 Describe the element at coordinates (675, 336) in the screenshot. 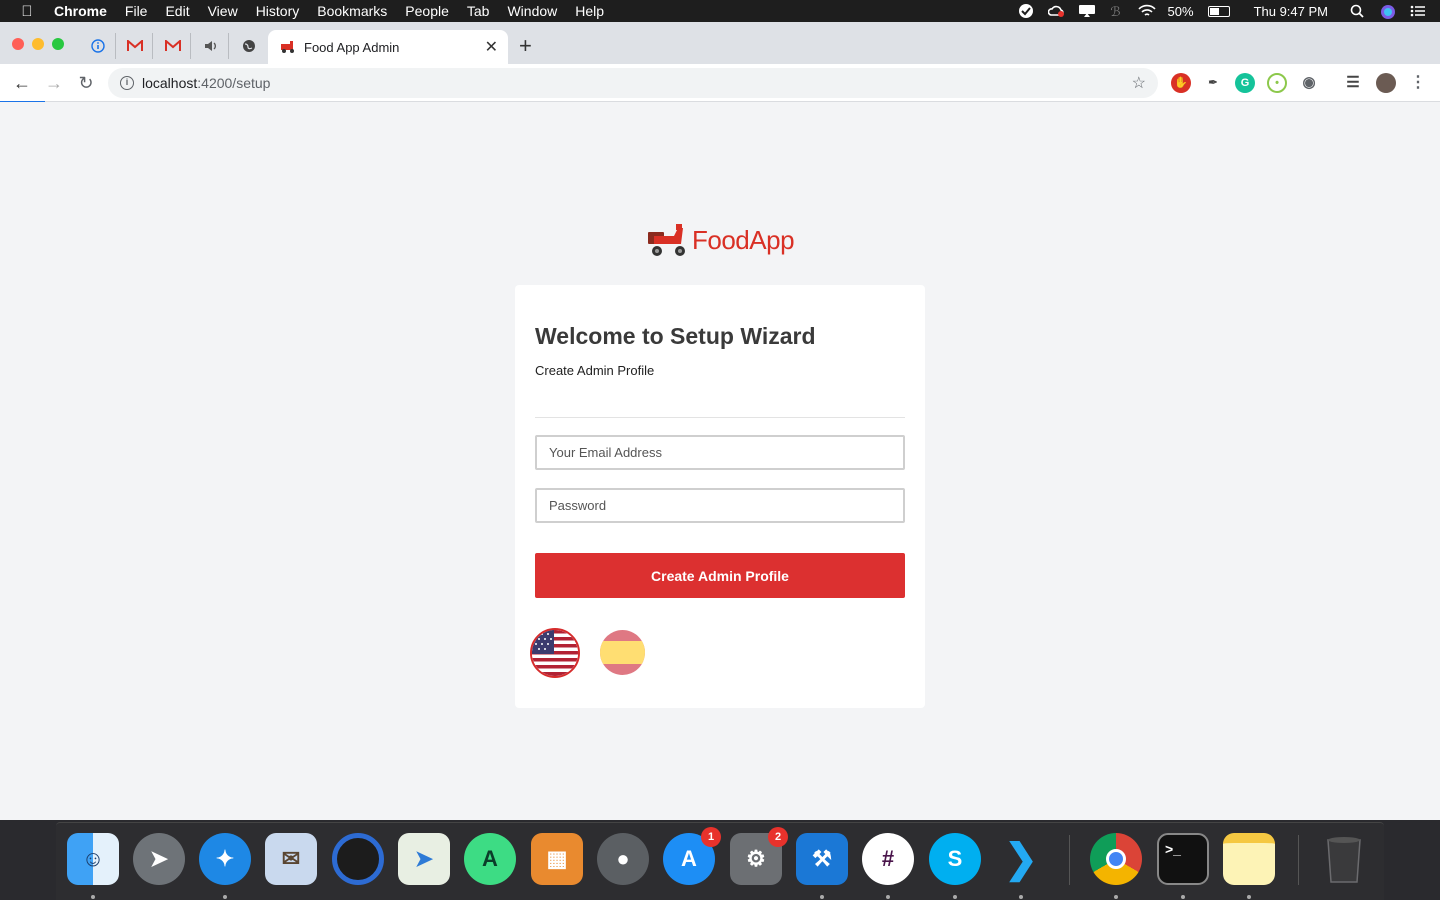

I see `page-title: Welcome to Setup Wizard` at that location.